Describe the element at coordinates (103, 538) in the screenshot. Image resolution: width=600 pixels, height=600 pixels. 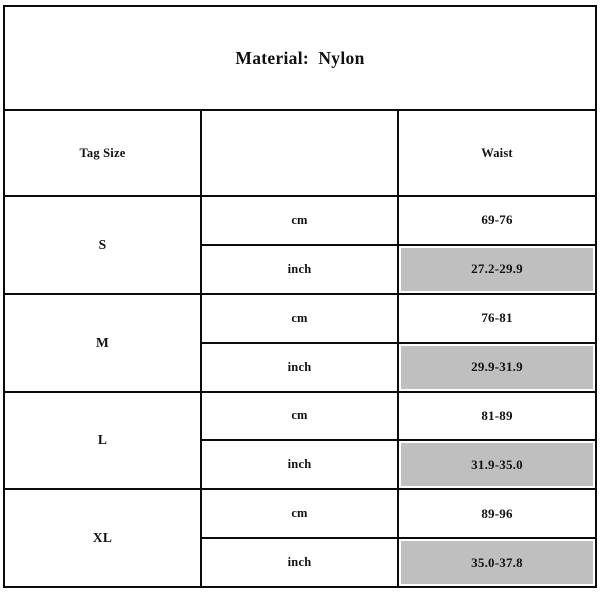
I see `tag-size-cell: XL` at that location.